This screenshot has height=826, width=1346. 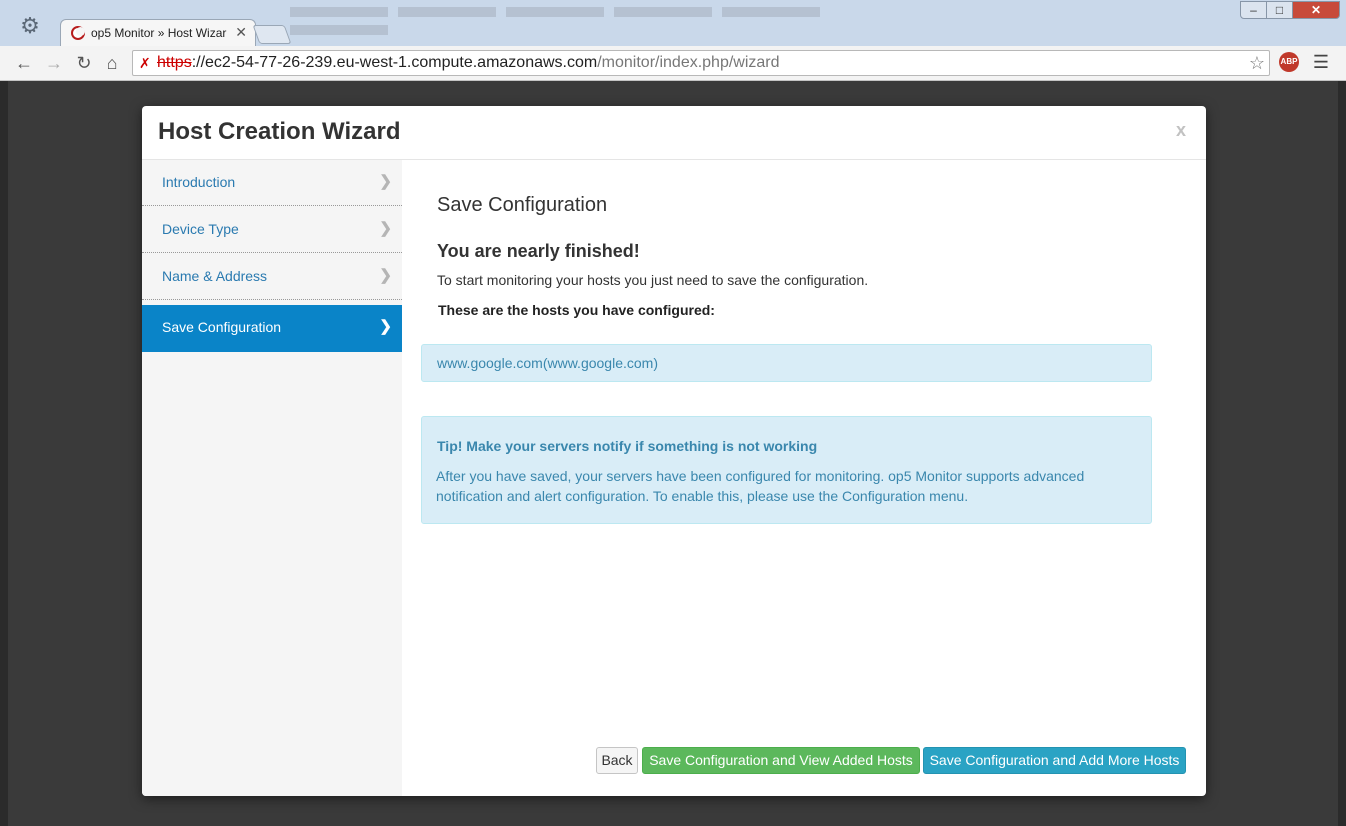 I want to click on url-scheme: https, so click(x=174, y=62).